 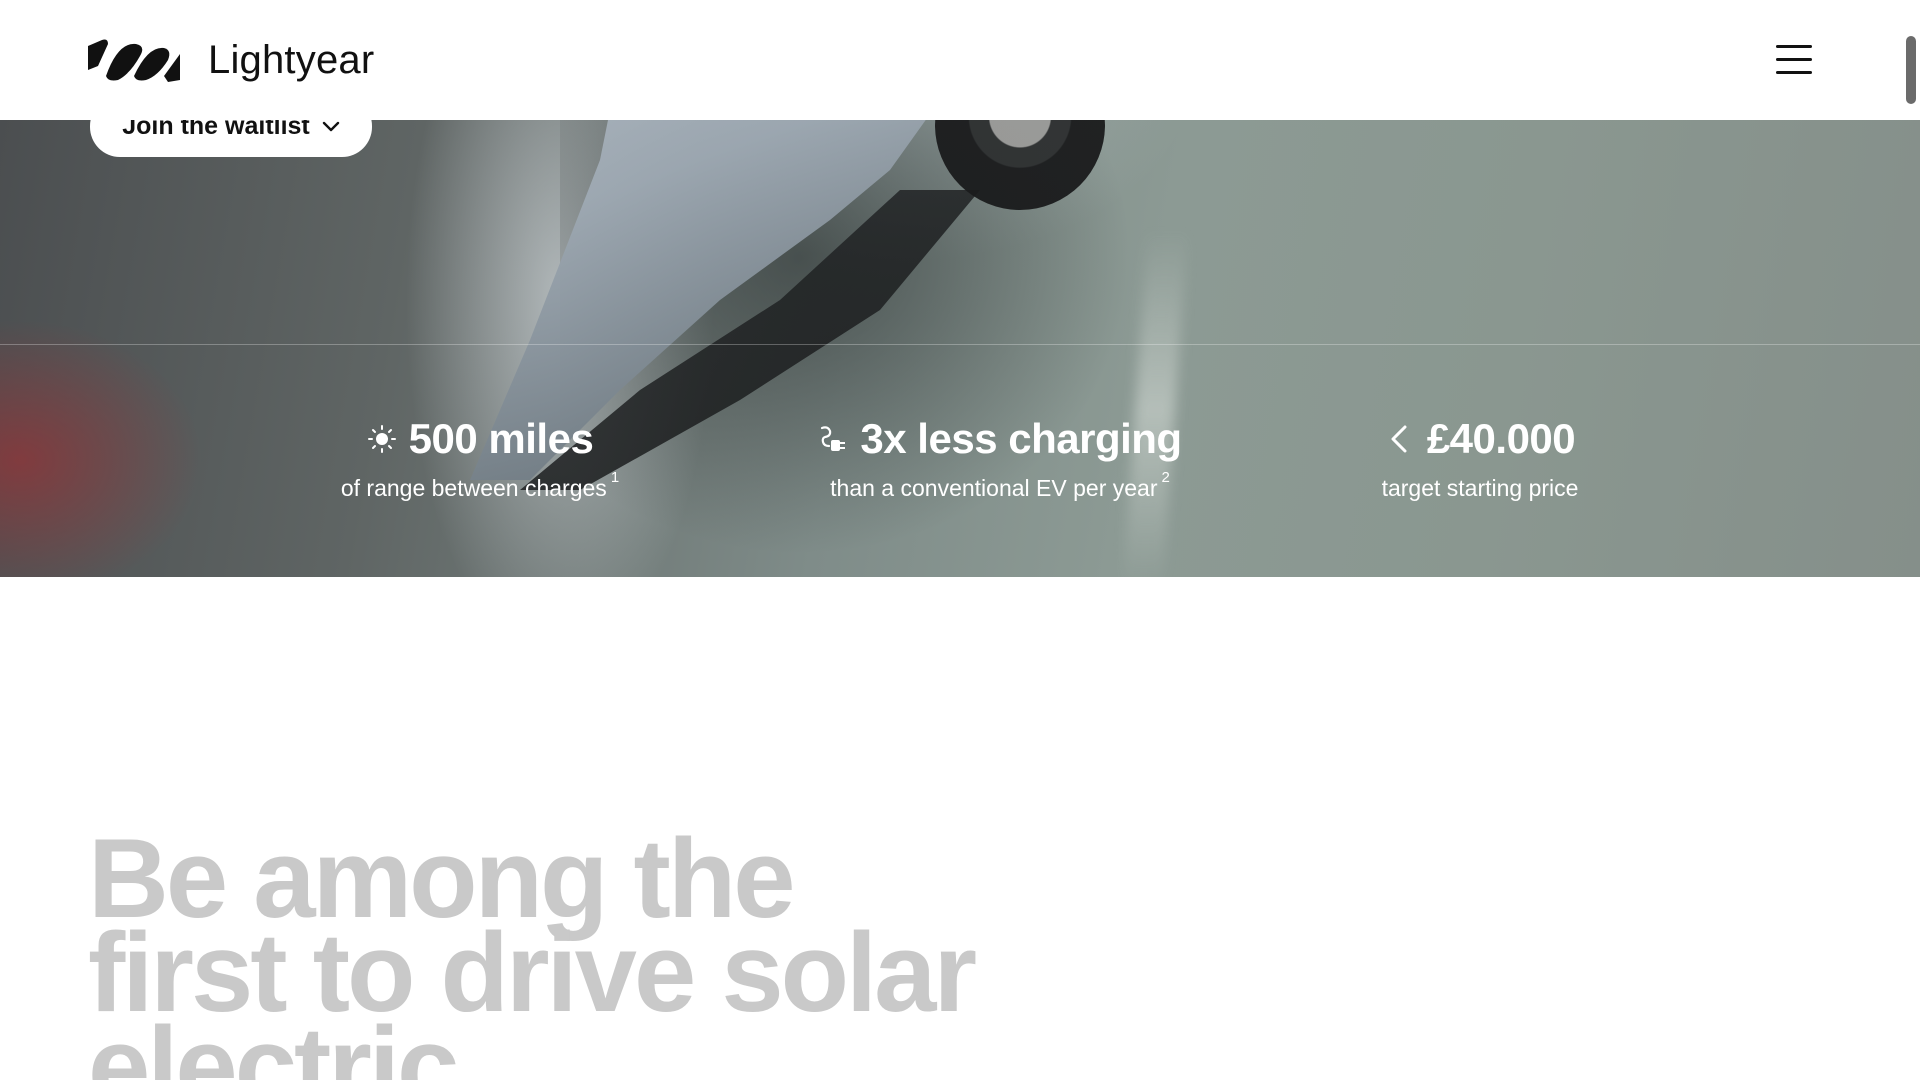 I want to click on stat-value: 3x less charging, so click(x=1021, y=438).